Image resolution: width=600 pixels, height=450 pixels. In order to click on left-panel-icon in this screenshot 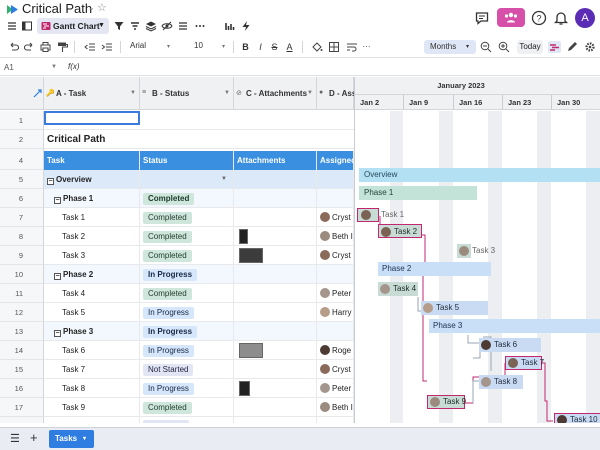, I will do `click(27, 26)`.